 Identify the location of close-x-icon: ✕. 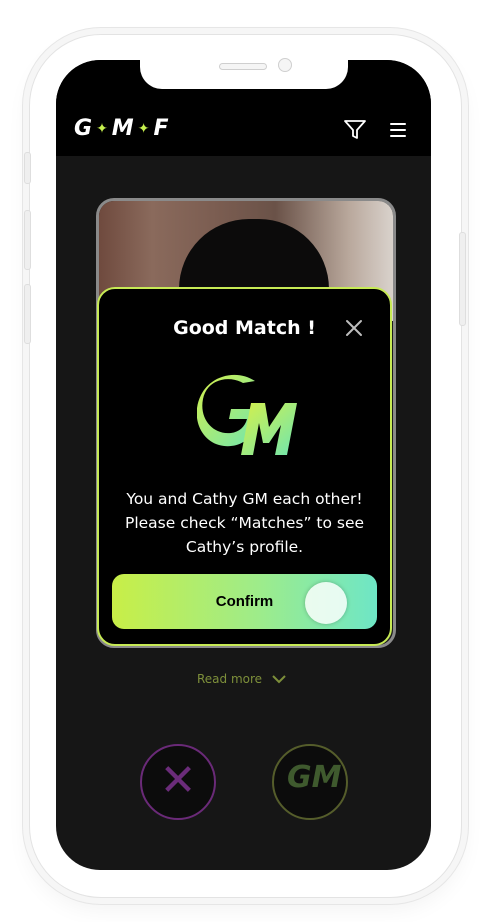
(178, 780).